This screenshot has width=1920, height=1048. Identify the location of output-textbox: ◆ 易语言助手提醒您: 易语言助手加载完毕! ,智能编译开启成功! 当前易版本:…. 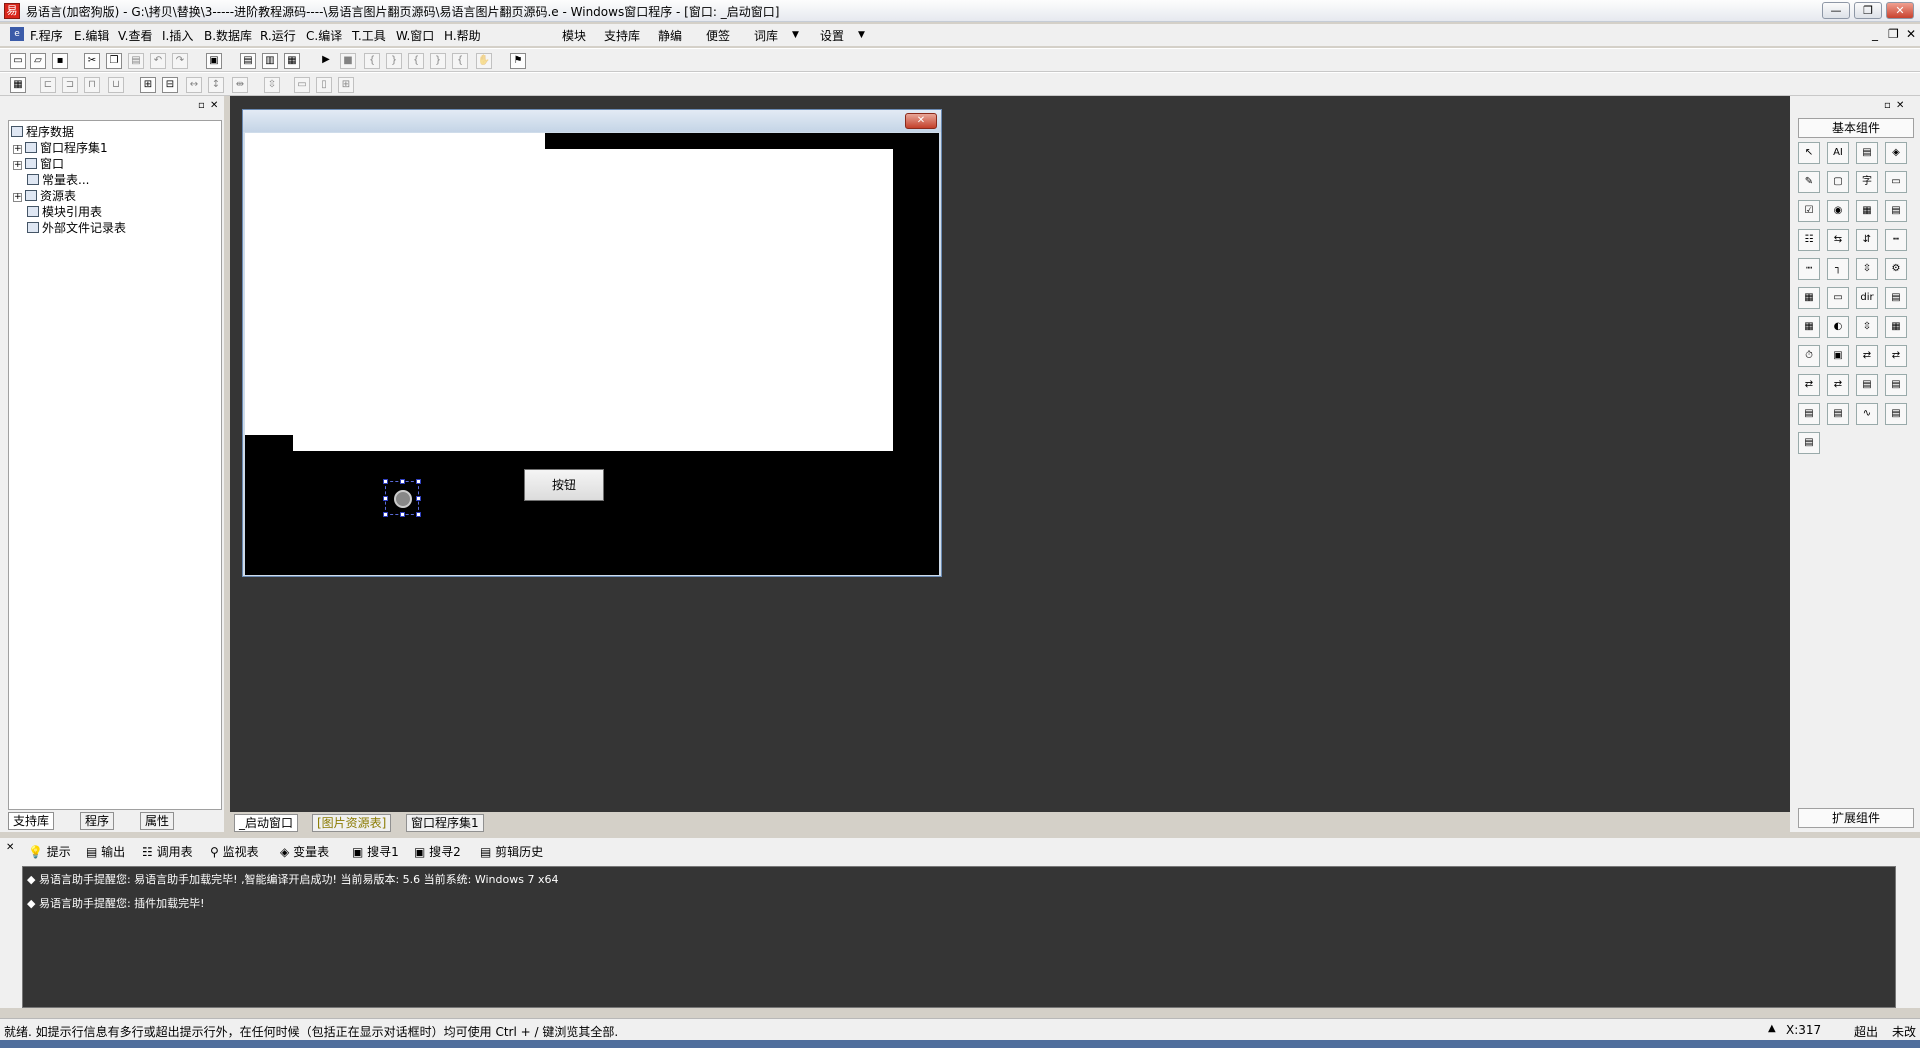
(959, 937).